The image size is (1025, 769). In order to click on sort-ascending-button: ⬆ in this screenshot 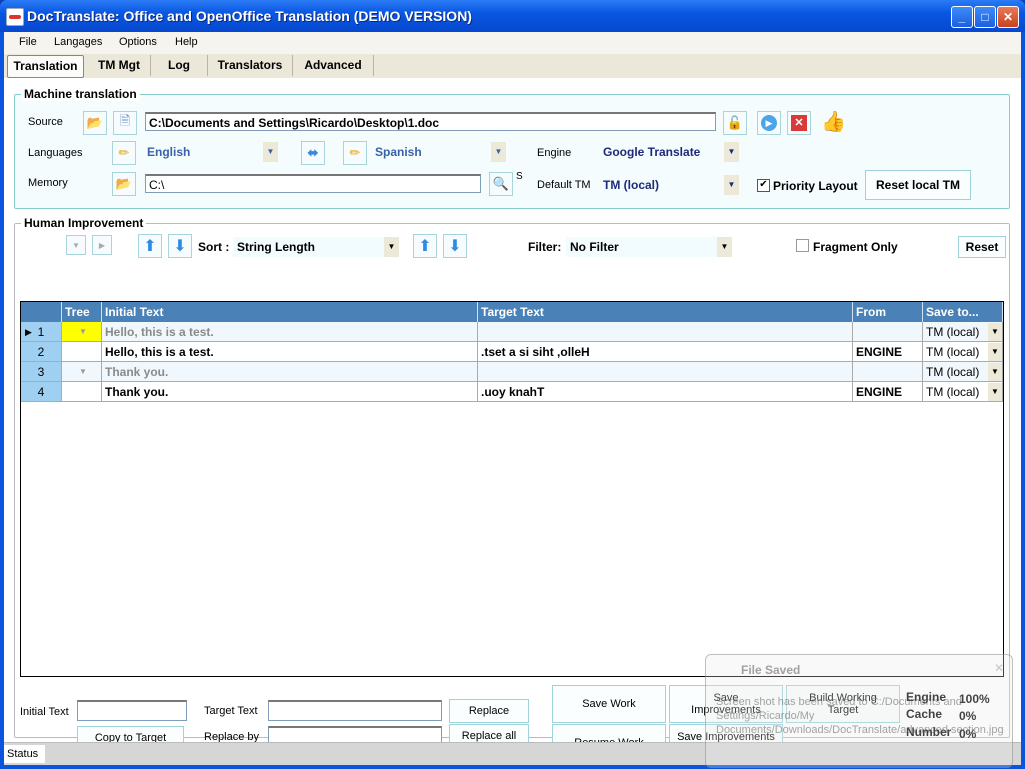, I will do `click(425, 246)`.